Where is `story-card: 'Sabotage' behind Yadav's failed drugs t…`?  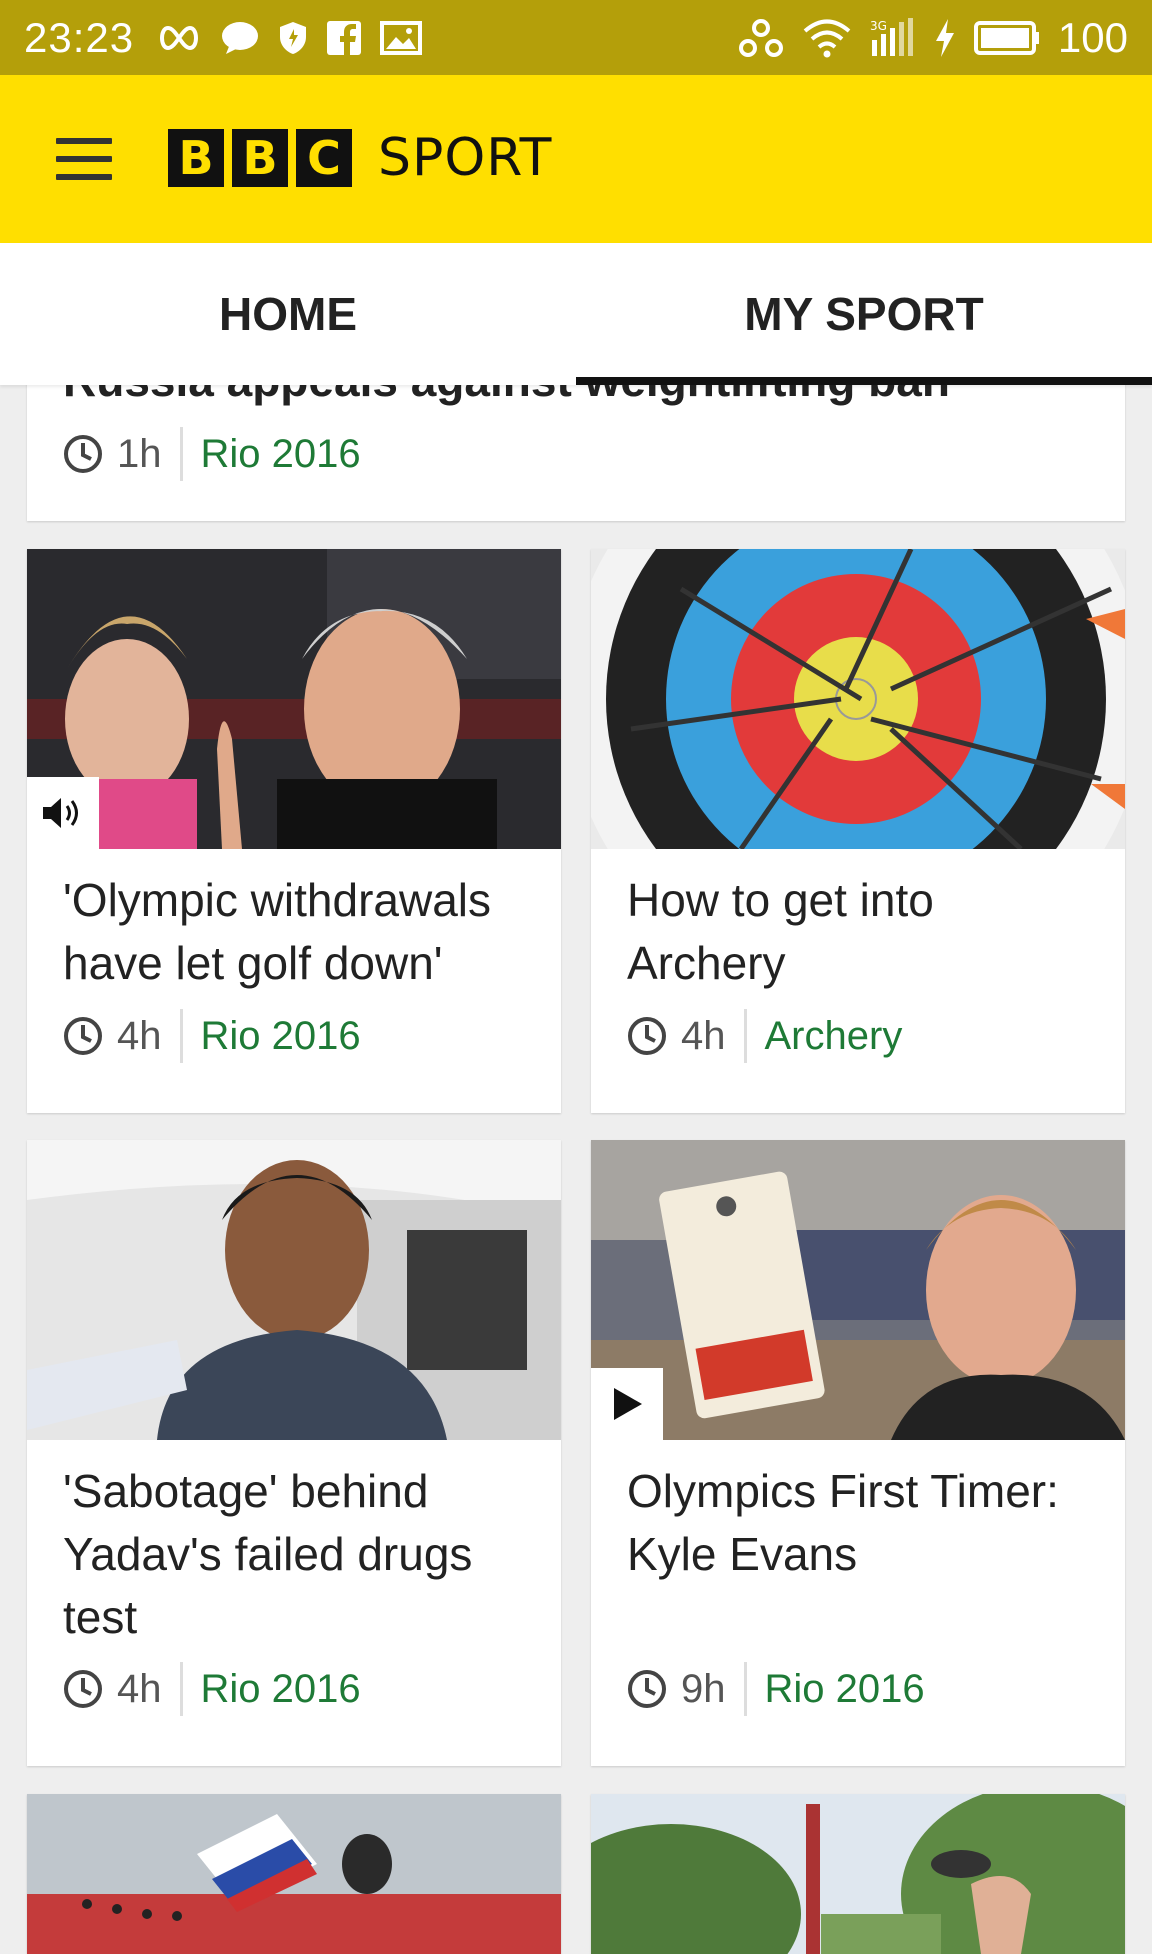
story-card: 'Sabotage' behind Yadav's failed drugs t… is located at coordinates (294, 1453).